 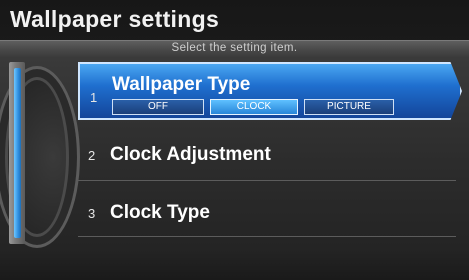 What do you see at coordinates (92, 155) in the screenshot?
I see `menu-item-number: 2` at bounding box center [92, 155].